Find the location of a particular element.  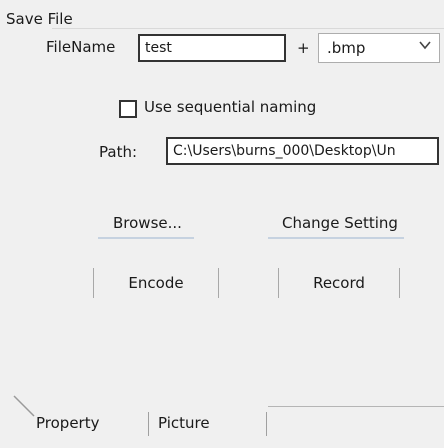

record-button: Record is located at coordinates (339, 283).